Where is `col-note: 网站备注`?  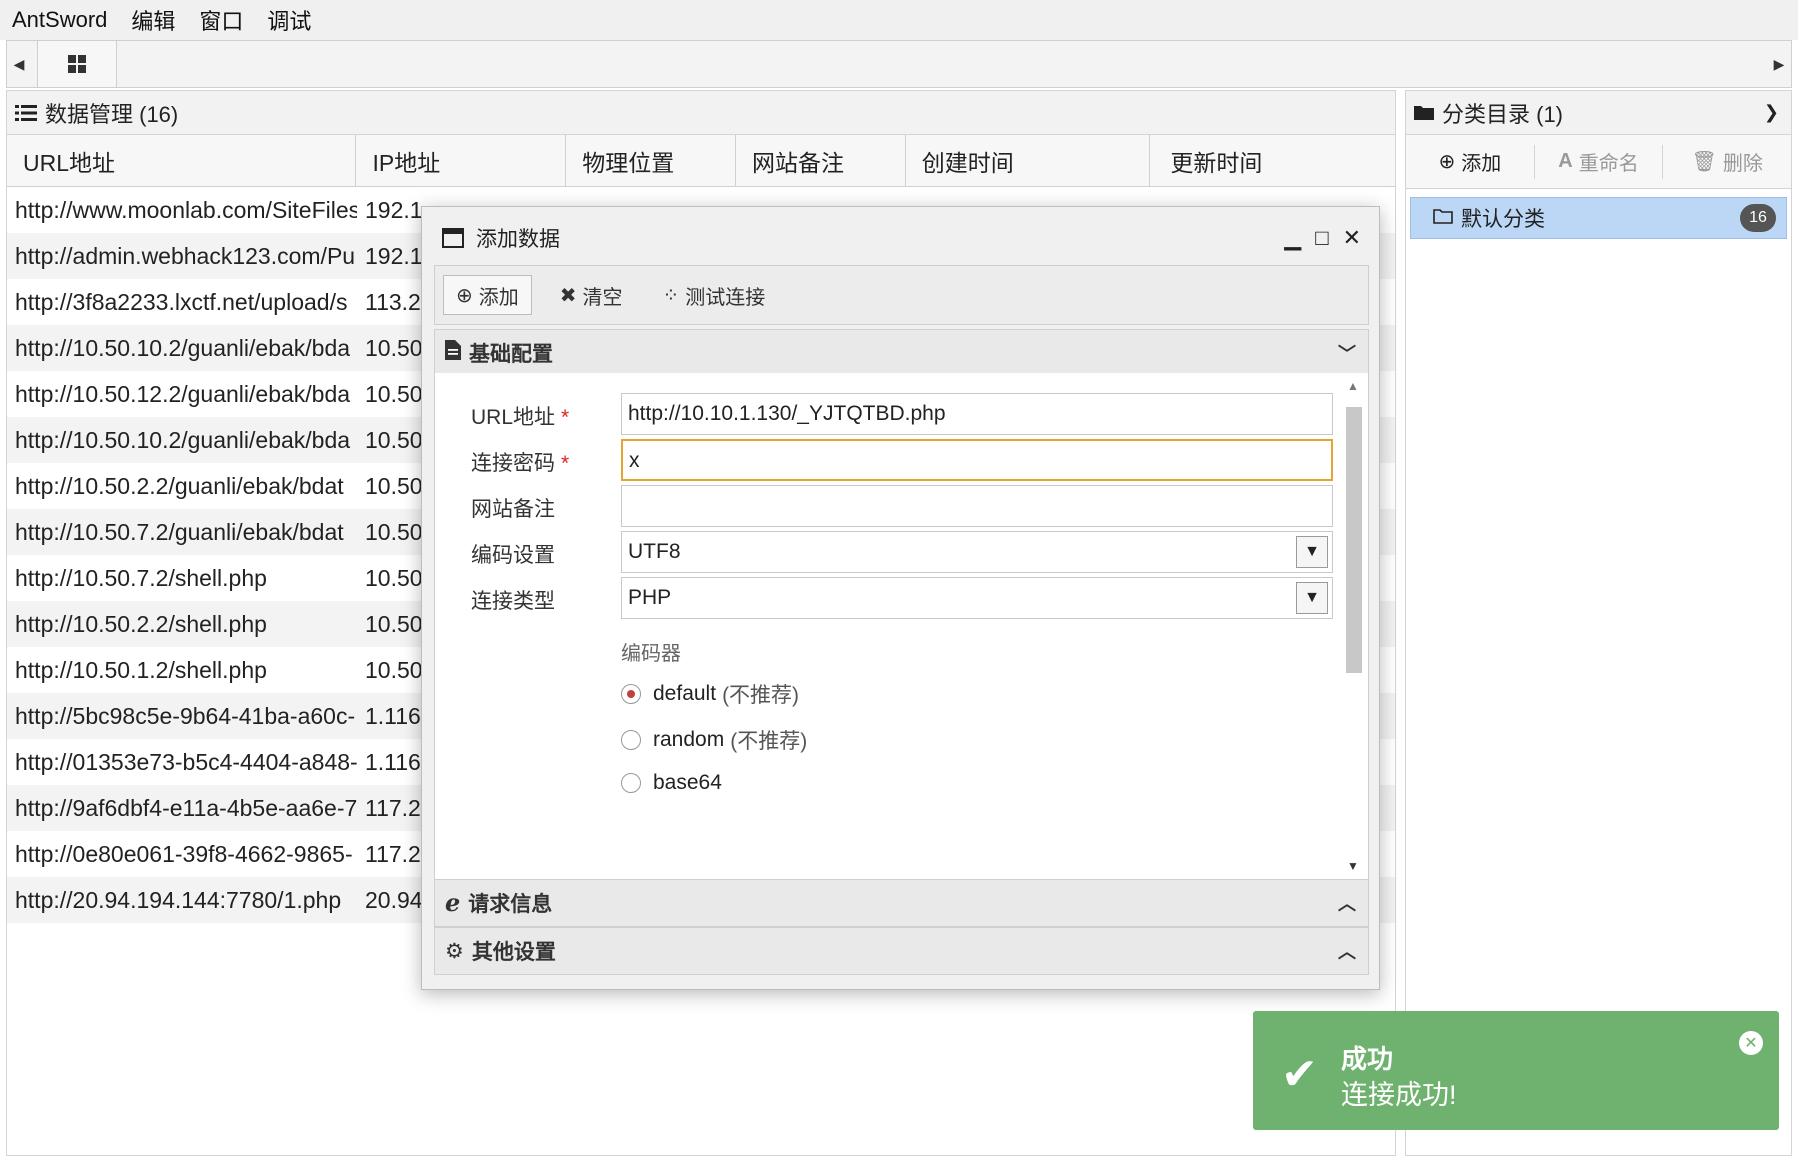 col-note: 网站备注 is located at coordinates (821, 160).